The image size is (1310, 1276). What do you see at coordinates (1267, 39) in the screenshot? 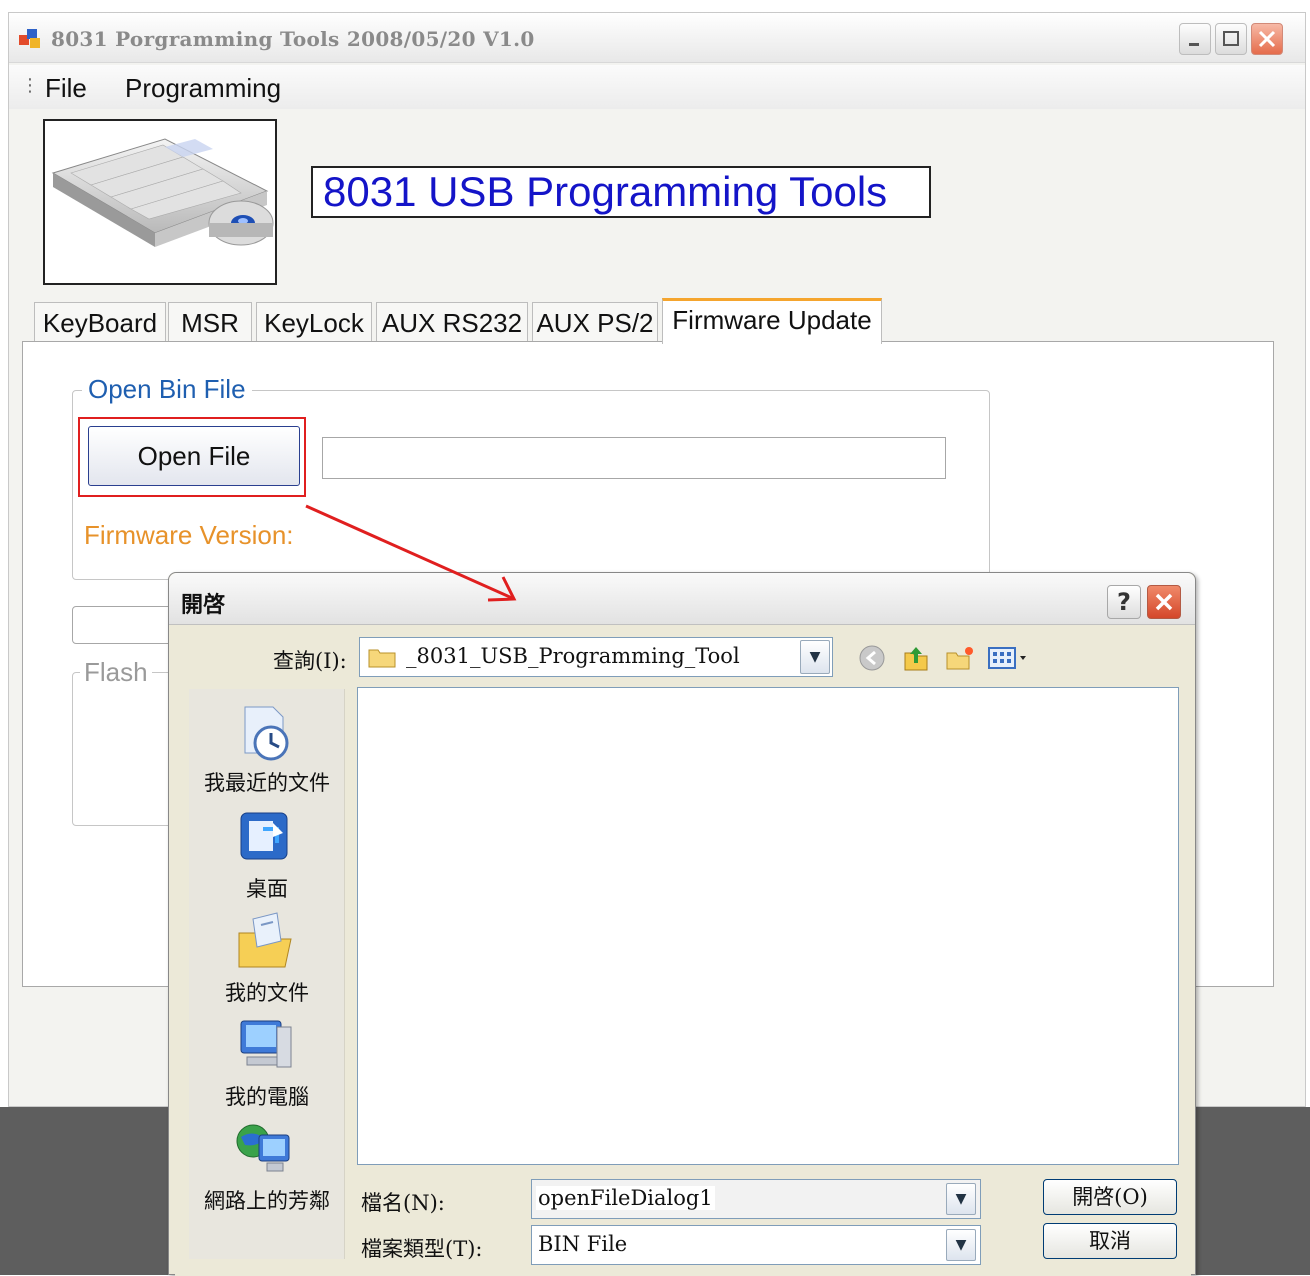
I see `close-button` at bounding box center [1267, 39].